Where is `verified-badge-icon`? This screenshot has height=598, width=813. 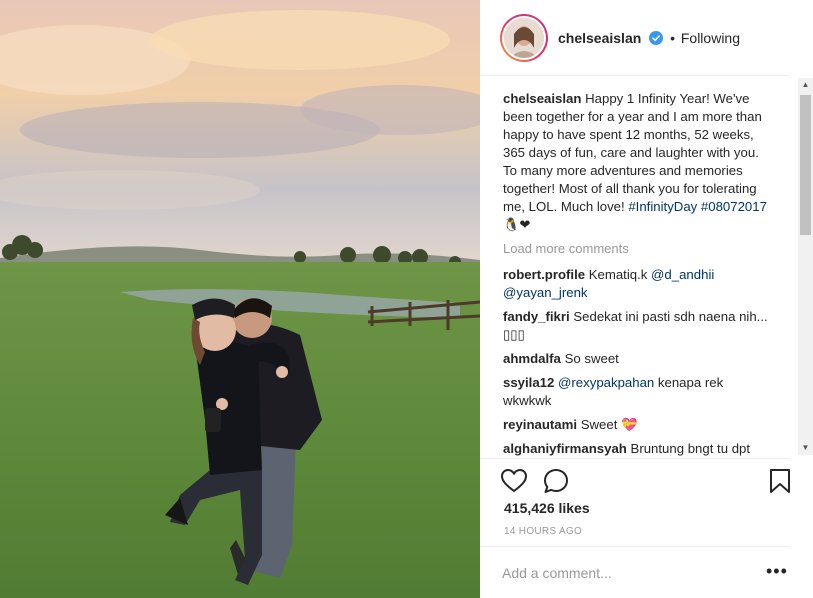 verified-badge-icon is located at coordinates (656, 38).